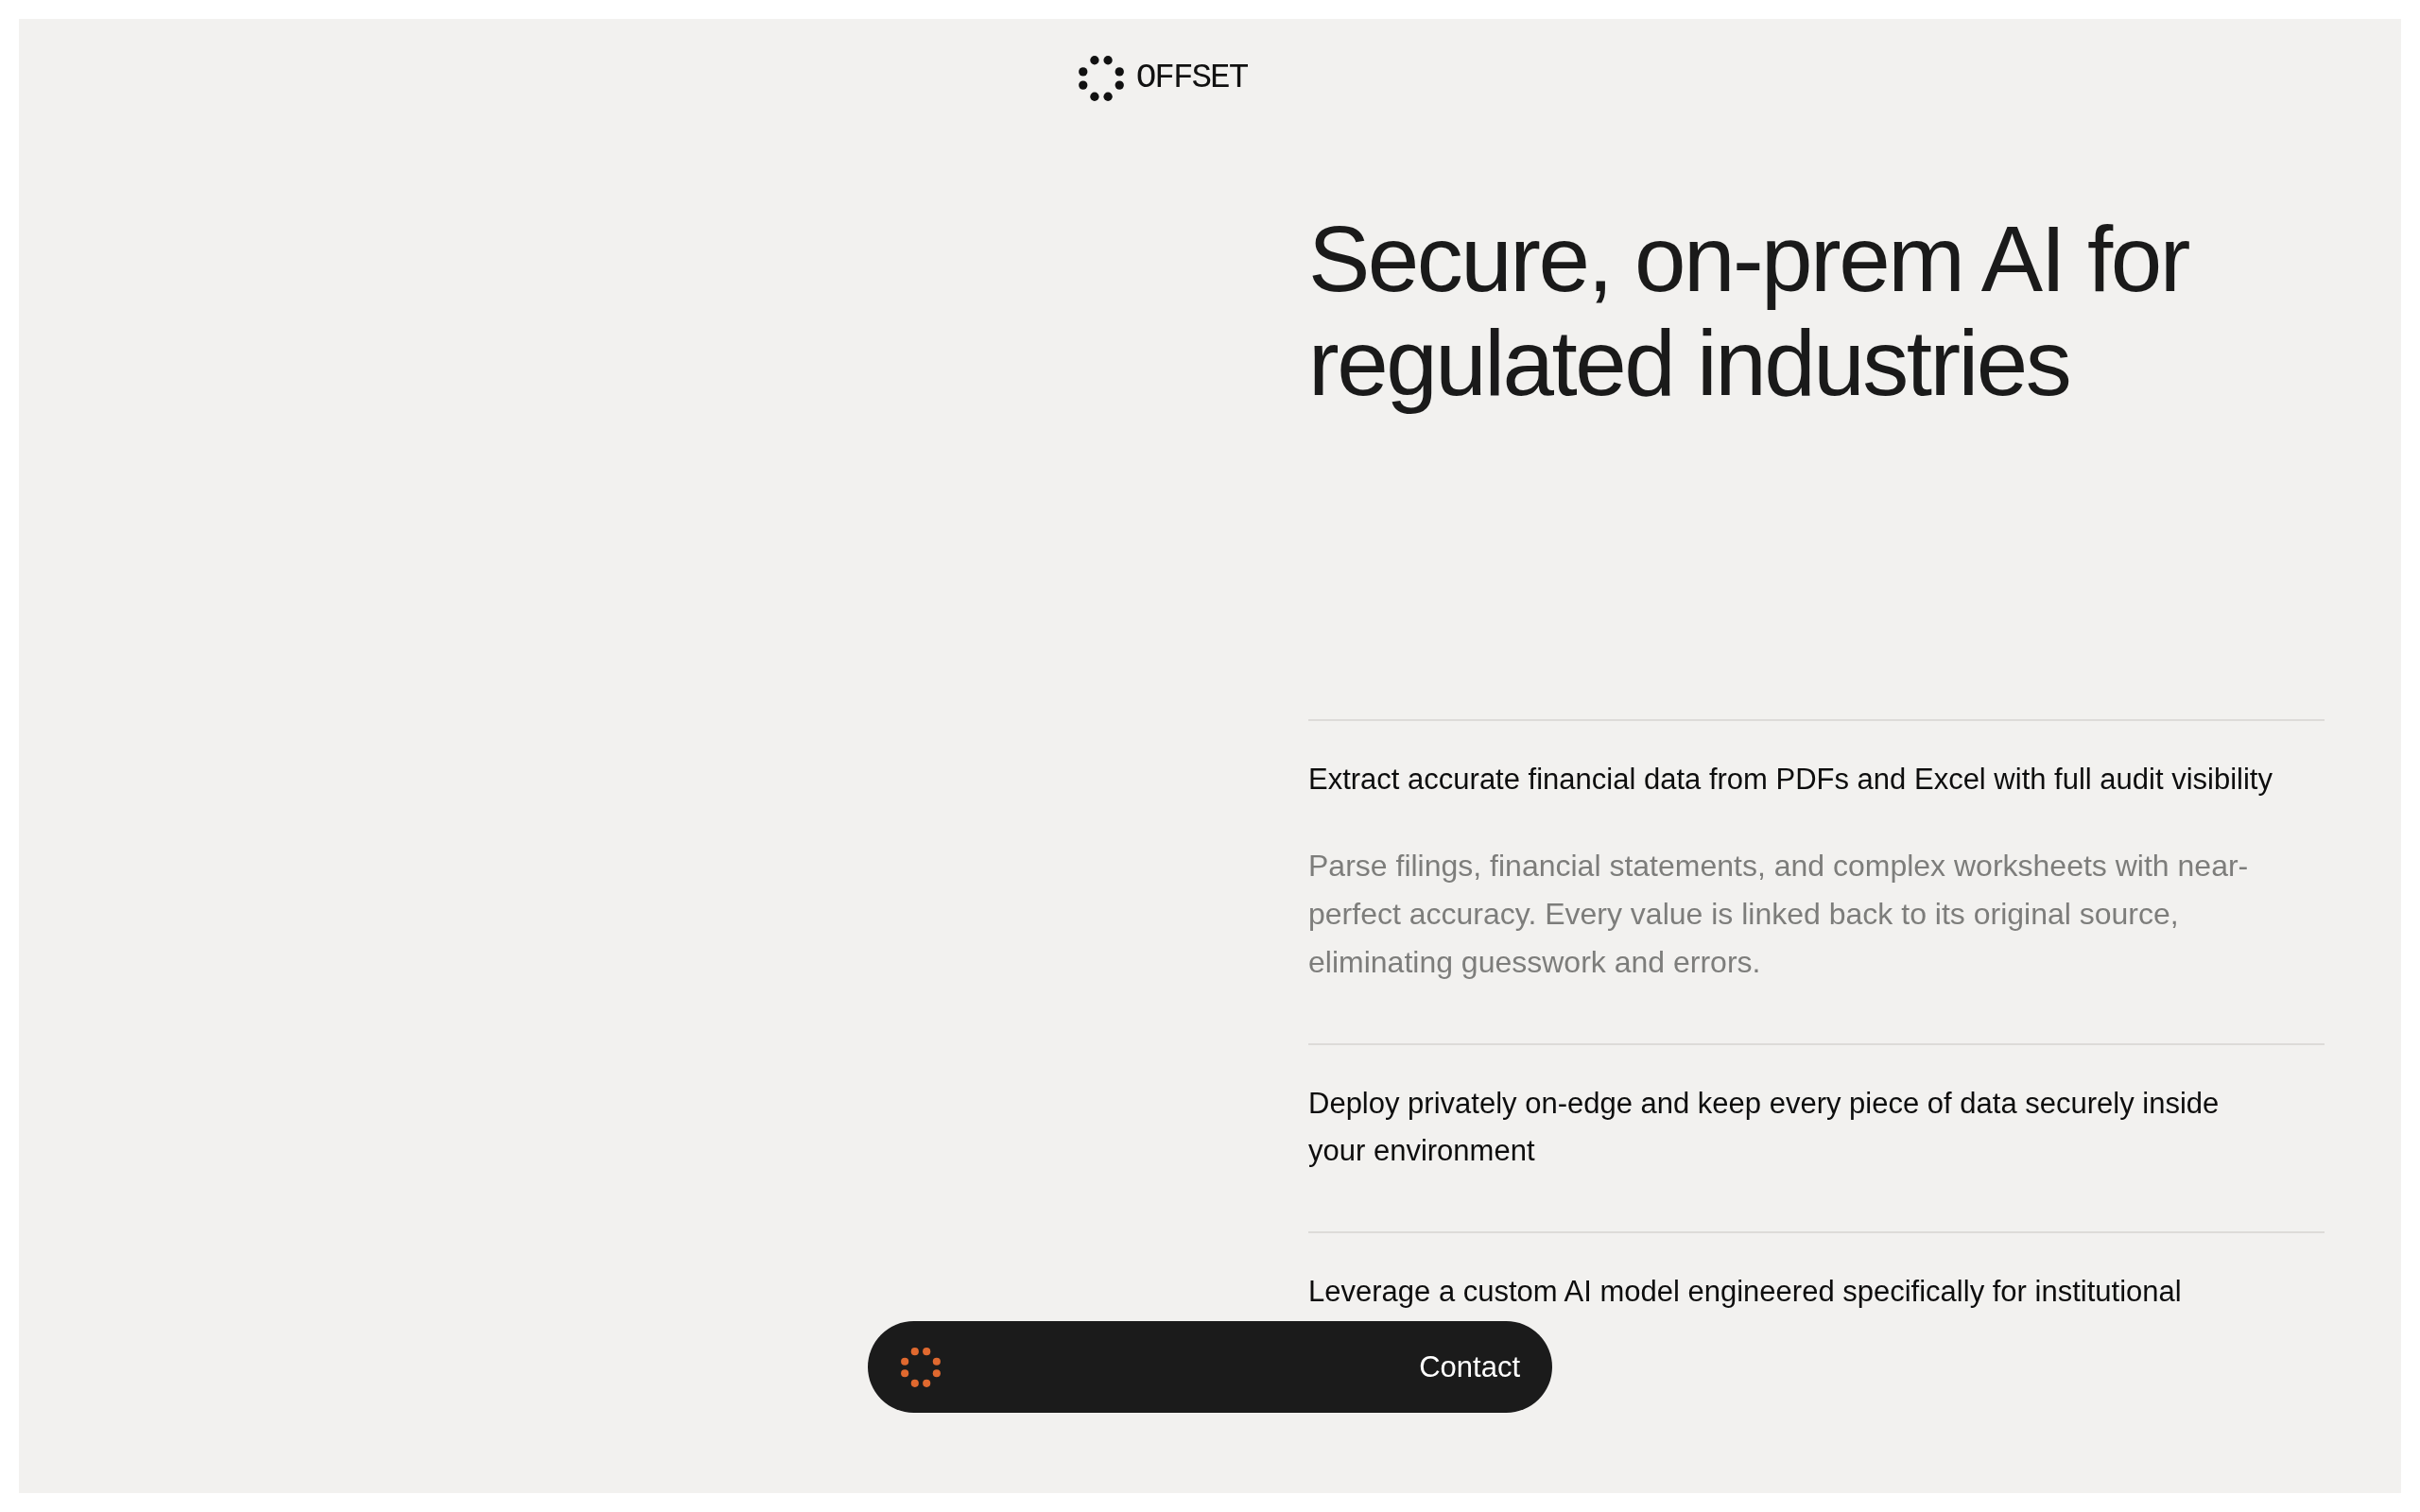 The width and height of the screenshot is (2420, 1512). I want to click on feature-title: Deploy privately on-edge and keep every piece of data securely inside your environment, so click(1794, 1127).